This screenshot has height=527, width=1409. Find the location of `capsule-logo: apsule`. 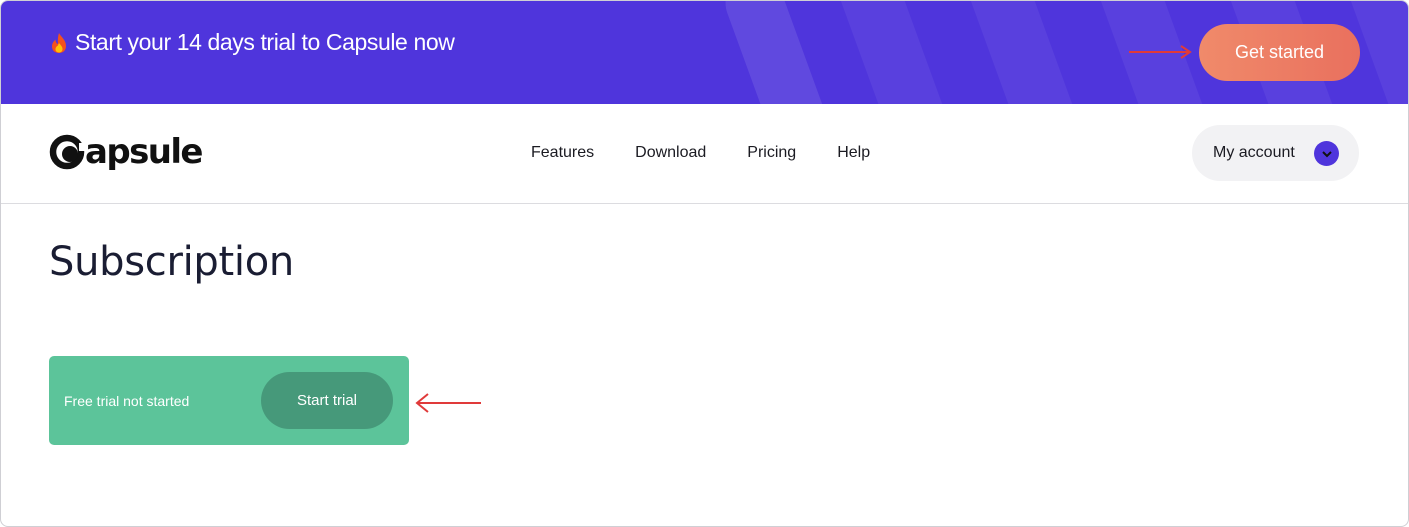

capsule-logo: apsule is located at coordinates (126, 152).